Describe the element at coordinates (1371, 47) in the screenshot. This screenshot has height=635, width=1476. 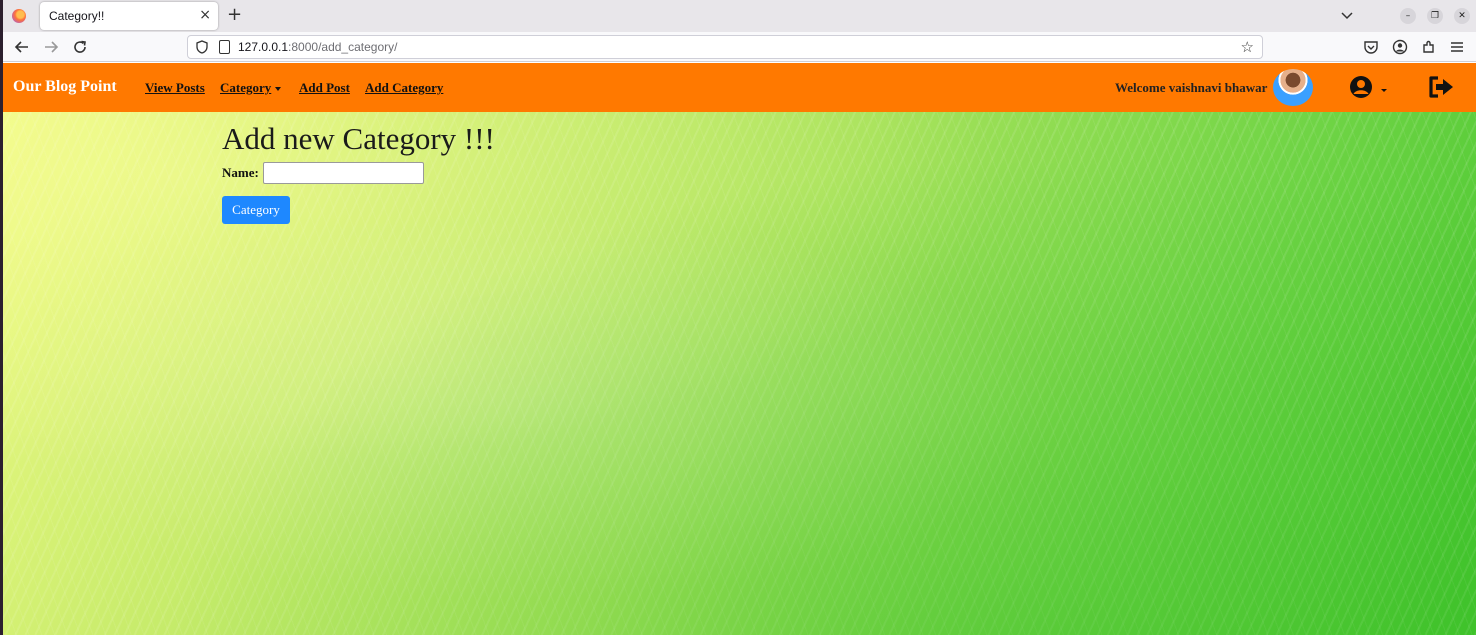
I see `pocket-icon` at that location.